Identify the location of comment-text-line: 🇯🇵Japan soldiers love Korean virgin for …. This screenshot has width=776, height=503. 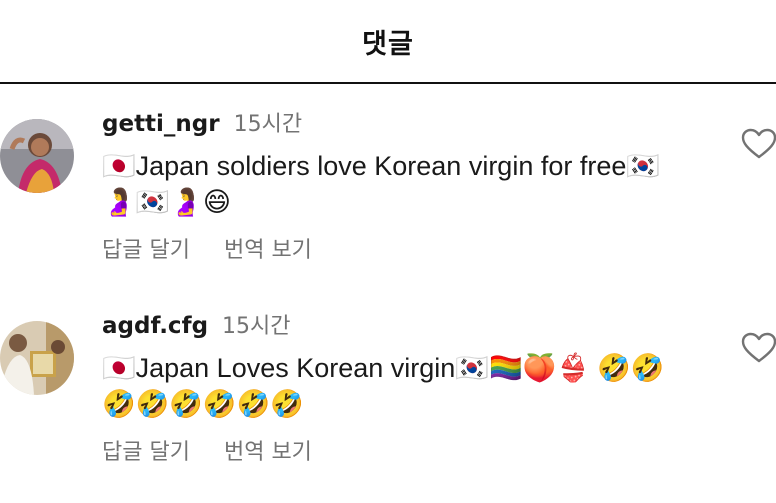
(381, 166).